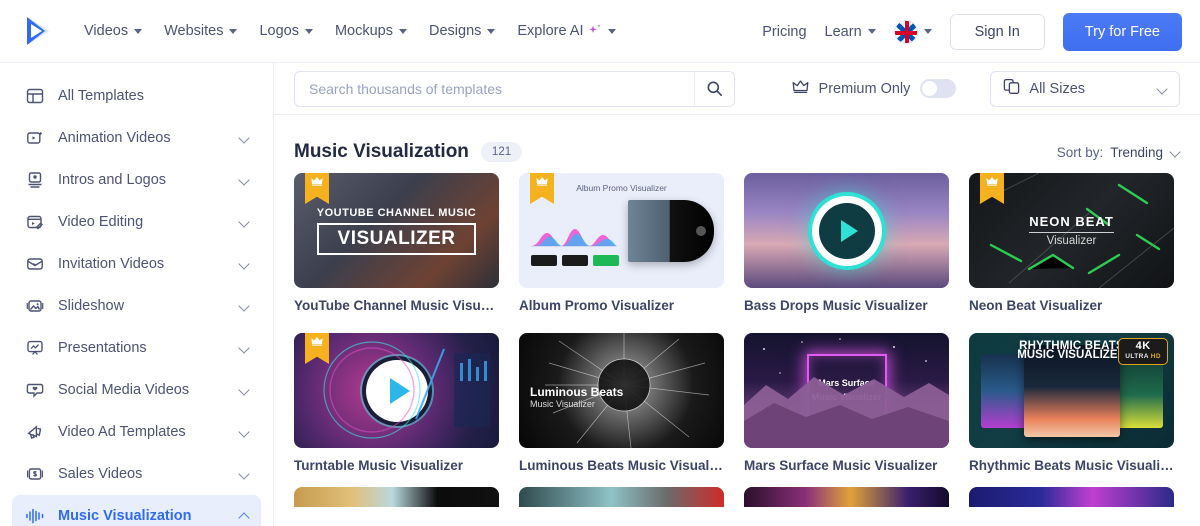 This screenshot has height=526, width=1200. Describe the element at coordinates (864, 88) in the screenshot. I see `premium-only-label: Premium Only` at that location.